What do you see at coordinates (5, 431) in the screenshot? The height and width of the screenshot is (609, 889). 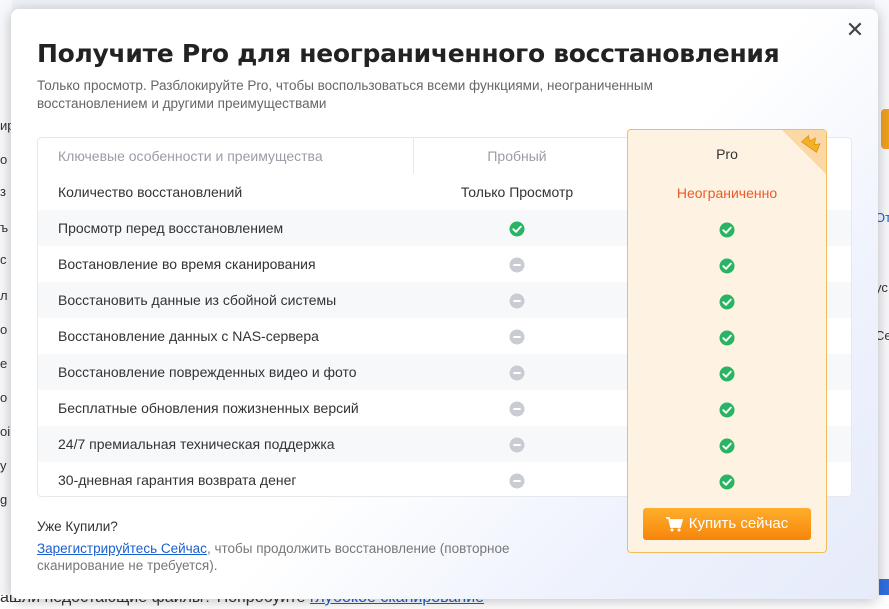 I see `bg-fragment: oi` at bounding box center [5, 431].